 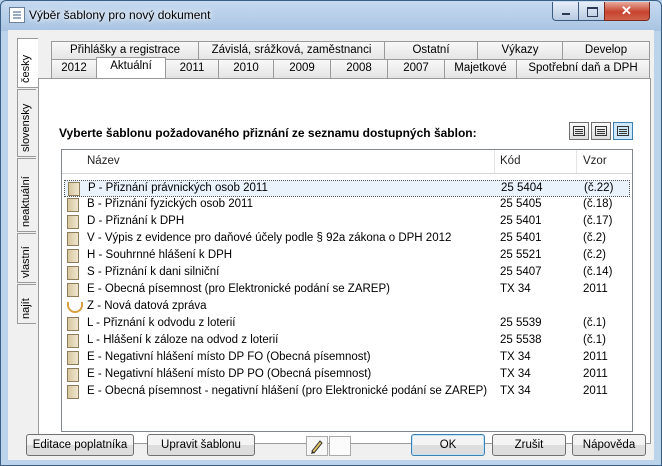 What do you see at coordinates (609, 445) in the screenshot?
I see `help-button: Nápověda` at bounding box center [609, 445].